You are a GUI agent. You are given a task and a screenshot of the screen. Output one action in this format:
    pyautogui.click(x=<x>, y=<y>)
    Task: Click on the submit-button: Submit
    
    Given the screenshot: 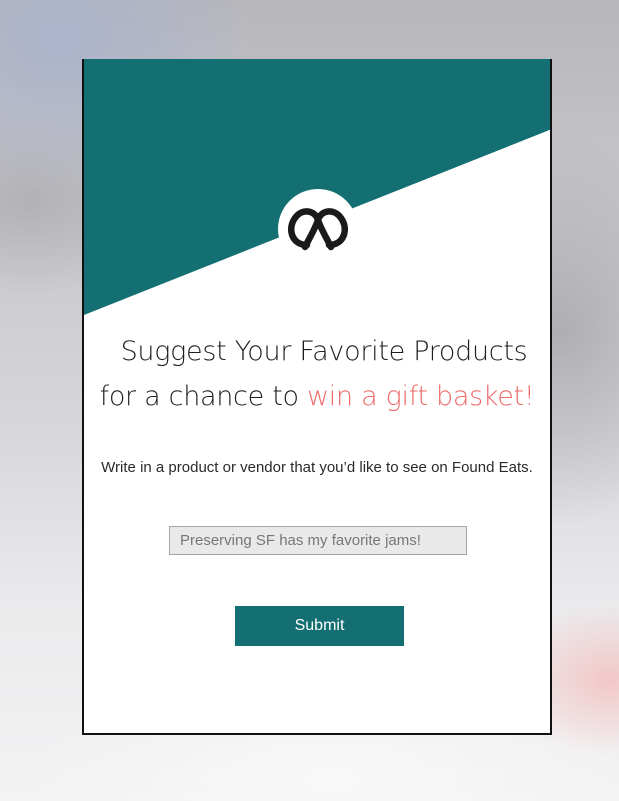 What is the action you would take?
    pyautogui.click(x=319, y=626)
    